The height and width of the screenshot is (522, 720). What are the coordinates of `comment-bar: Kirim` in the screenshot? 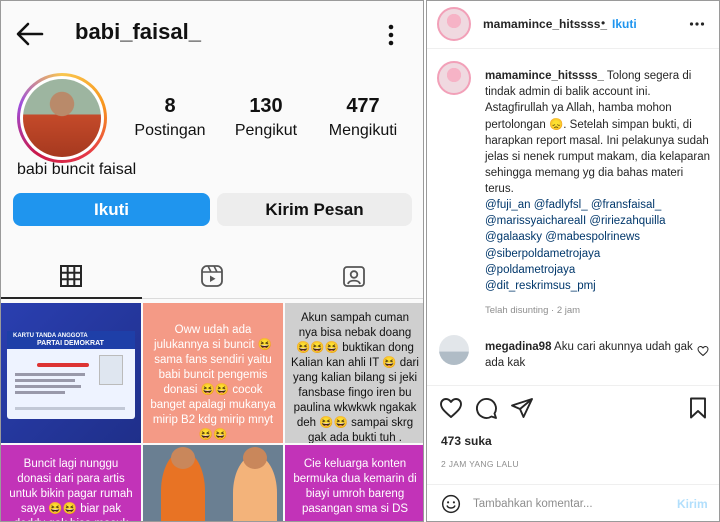 It's located at (573, 503).